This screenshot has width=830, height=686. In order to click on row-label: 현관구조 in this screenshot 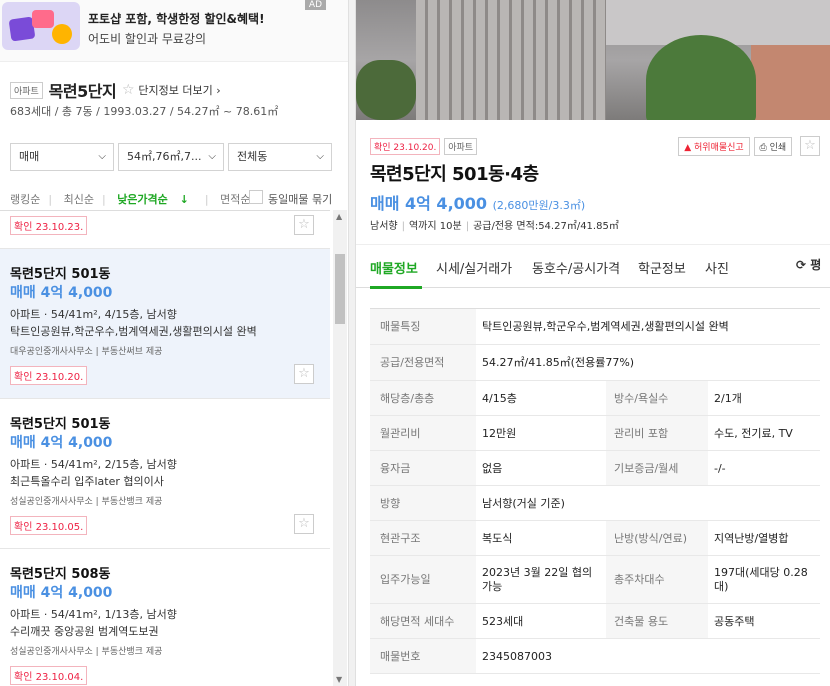, I will do `click(423, 538)`.